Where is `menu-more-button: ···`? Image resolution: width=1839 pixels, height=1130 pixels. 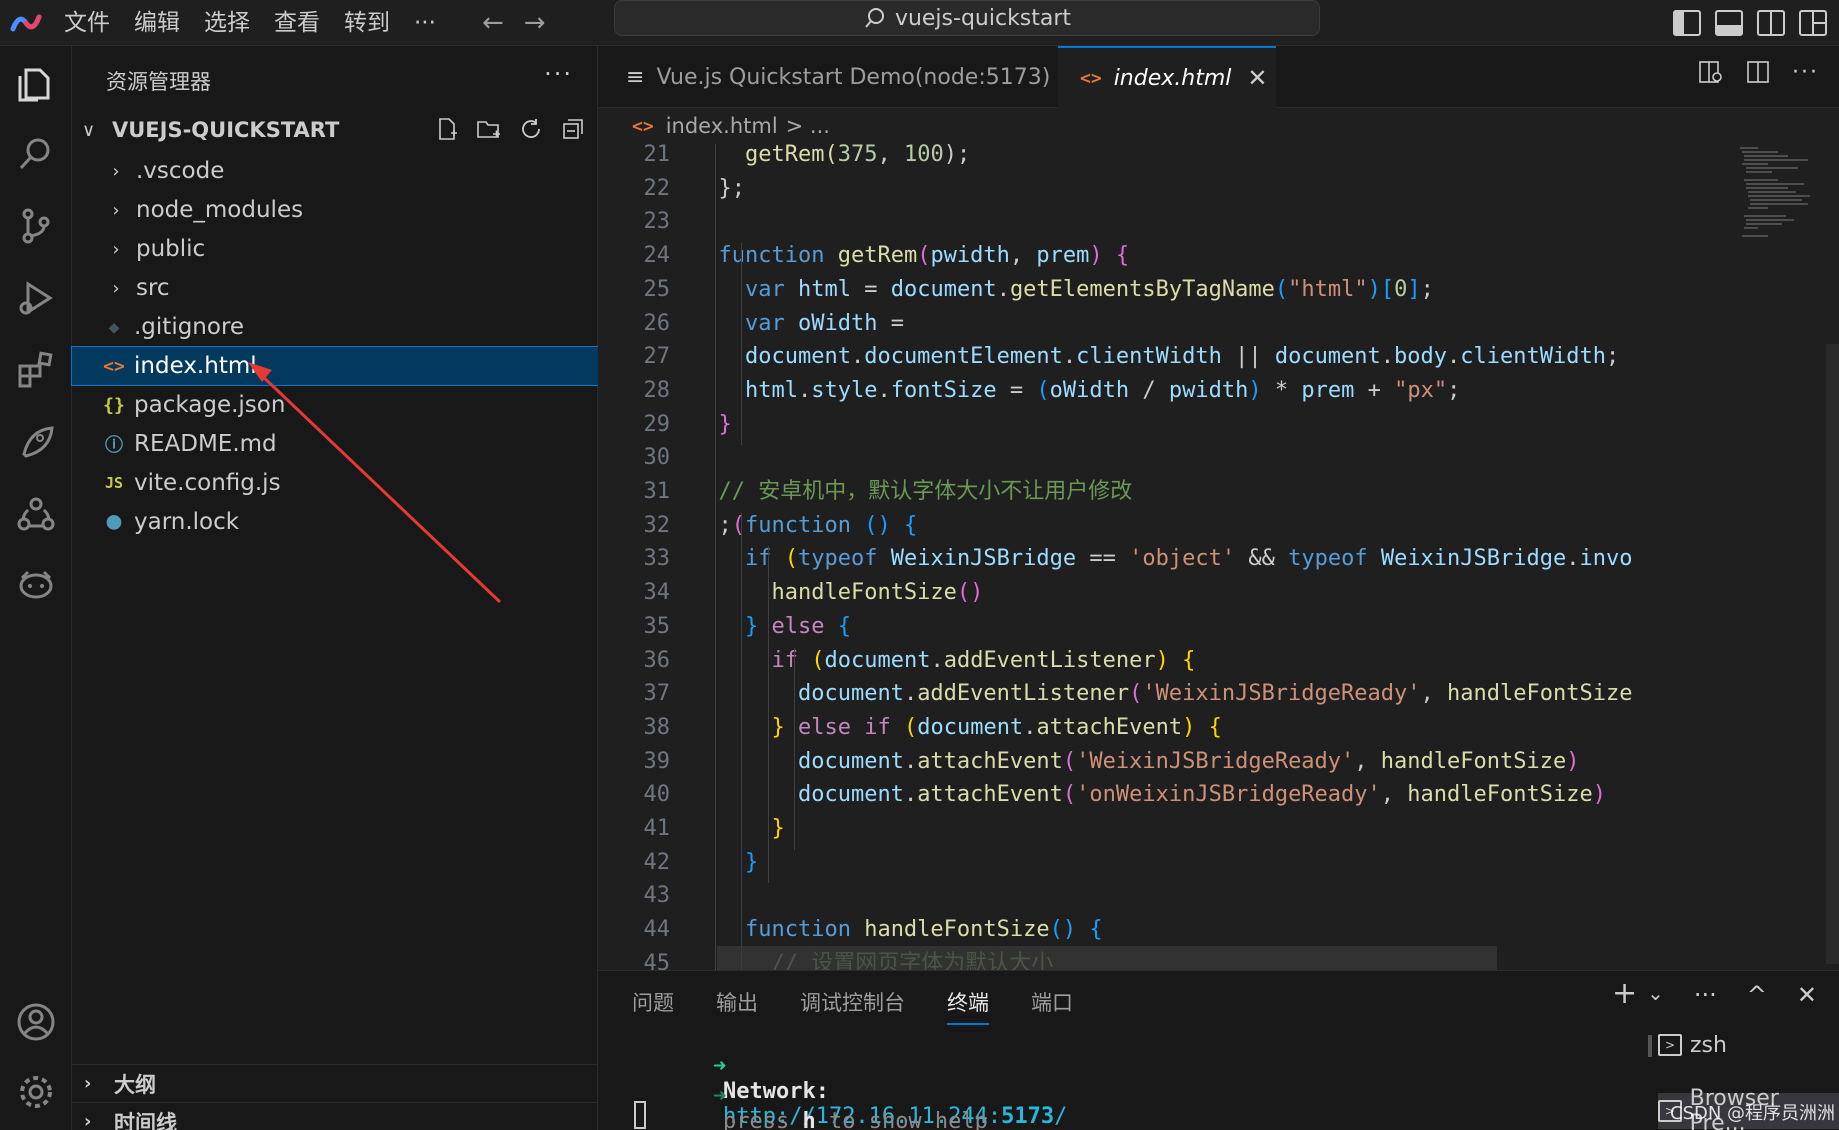 menu-more-button: ··· is located at coordinates (425, 23).